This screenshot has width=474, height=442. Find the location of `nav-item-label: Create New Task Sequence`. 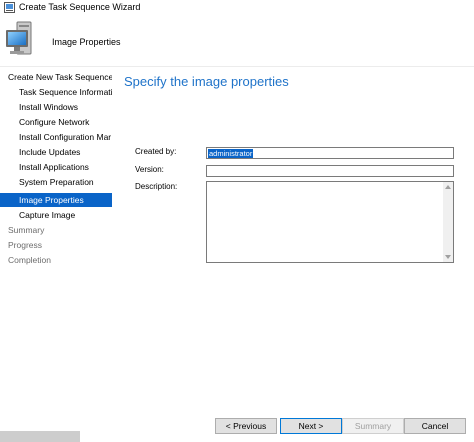

nav-item-label: Create New Task Sequence is located at coordinates (60, 77).